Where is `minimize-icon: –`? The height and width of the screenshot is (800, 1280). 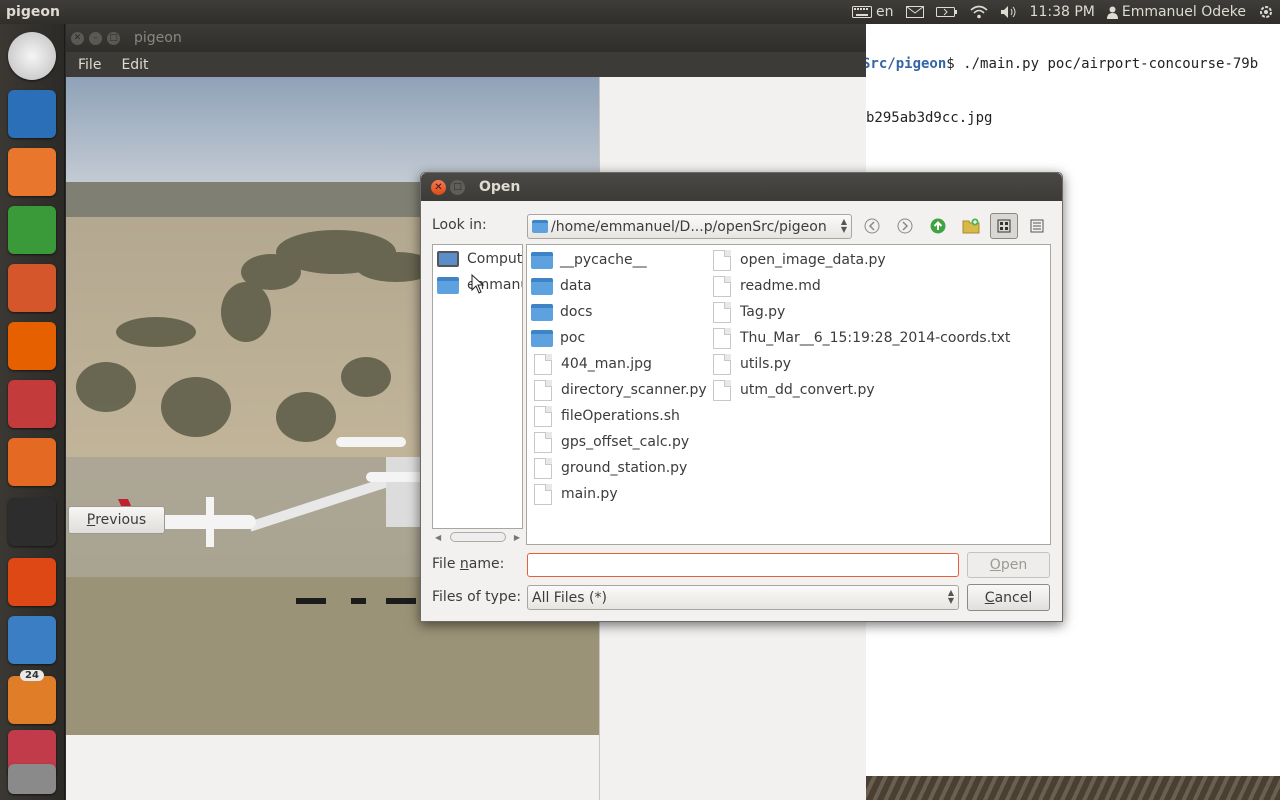 minimize-icon: – is located at coordinates (95, 38).